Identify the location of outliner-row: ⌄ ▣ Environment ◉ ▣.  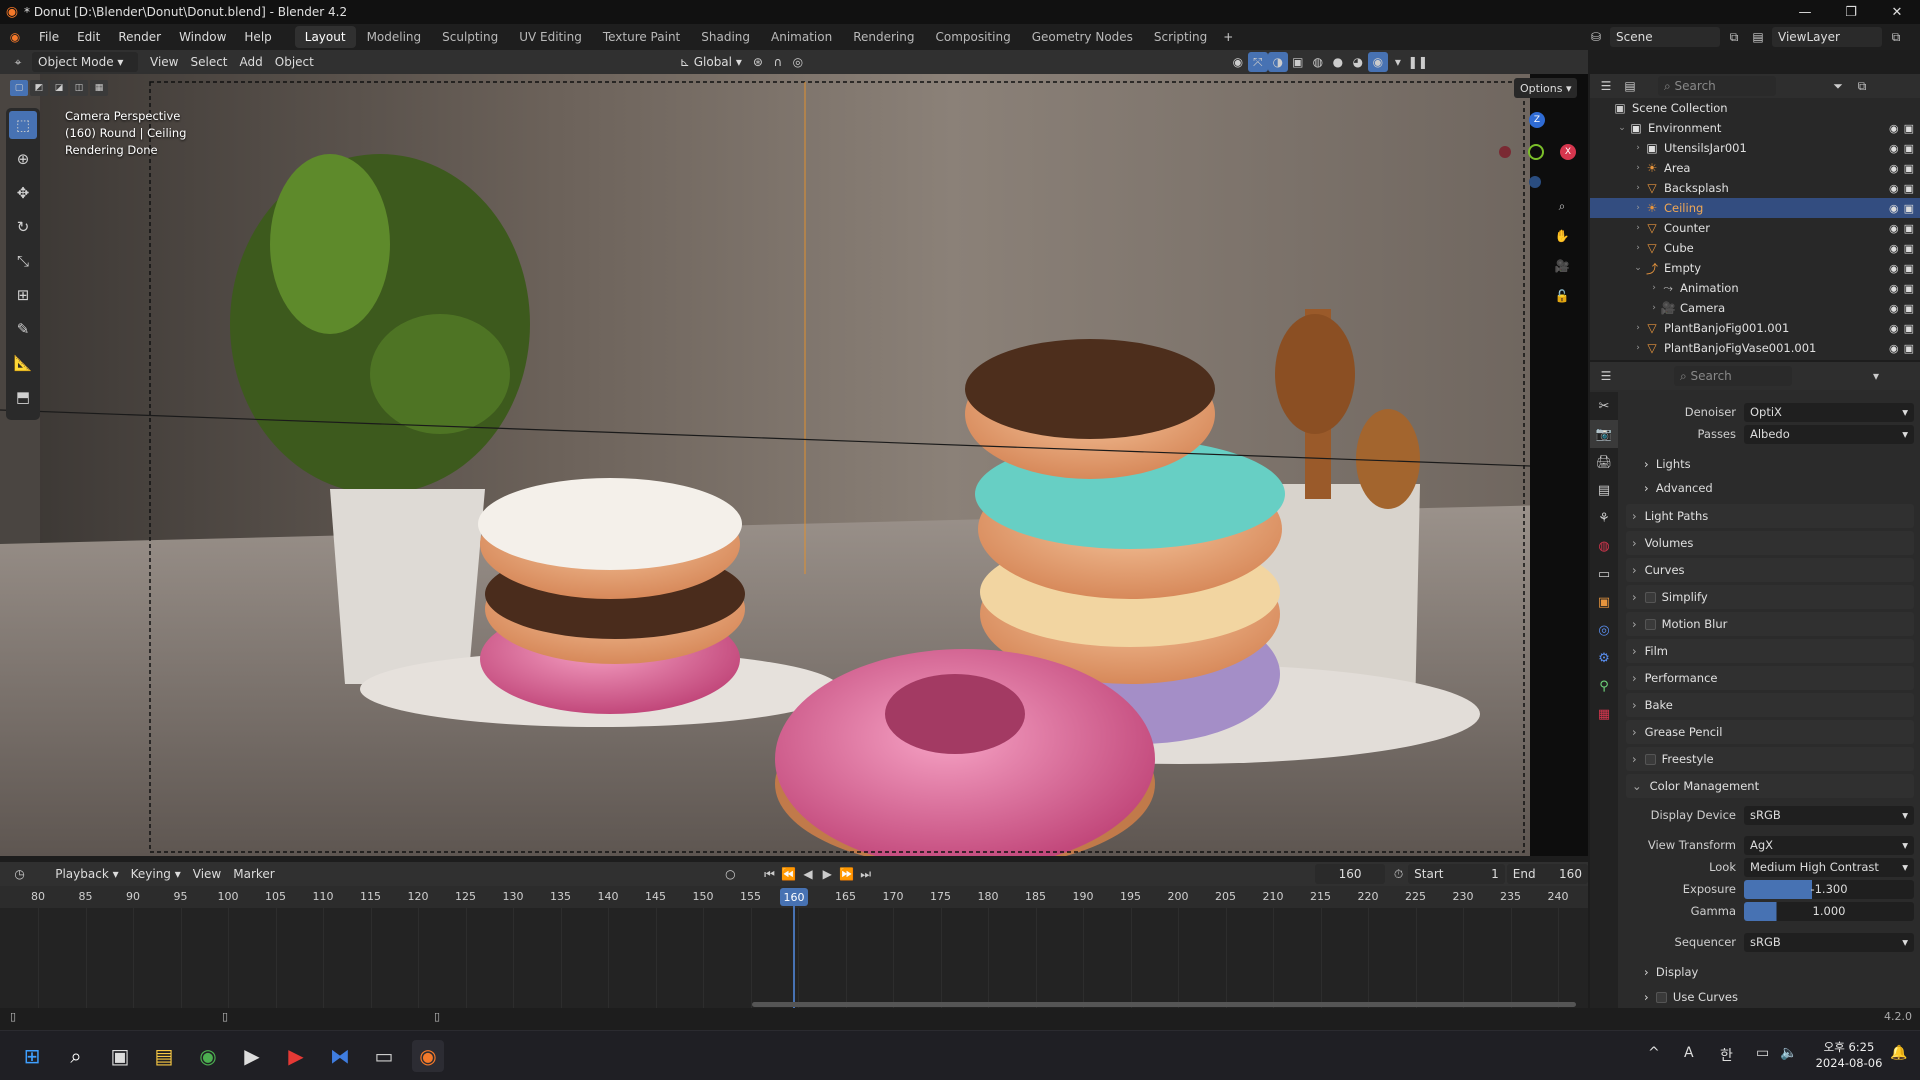
(1755, 128).